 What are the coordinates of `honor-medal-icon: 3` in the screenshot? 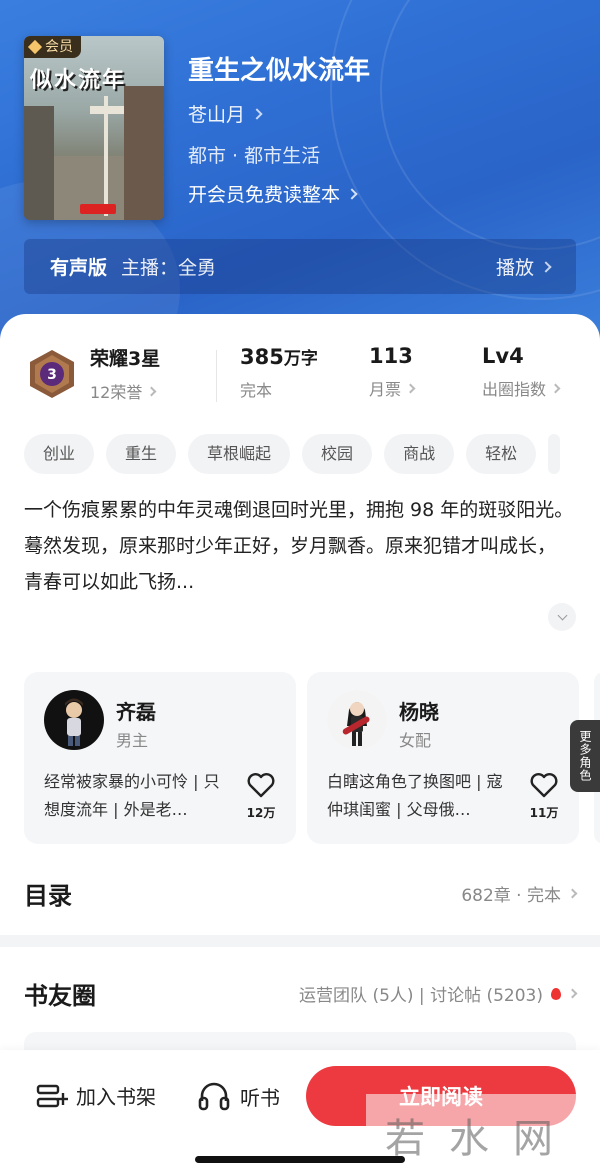 It's located at (52, 374).